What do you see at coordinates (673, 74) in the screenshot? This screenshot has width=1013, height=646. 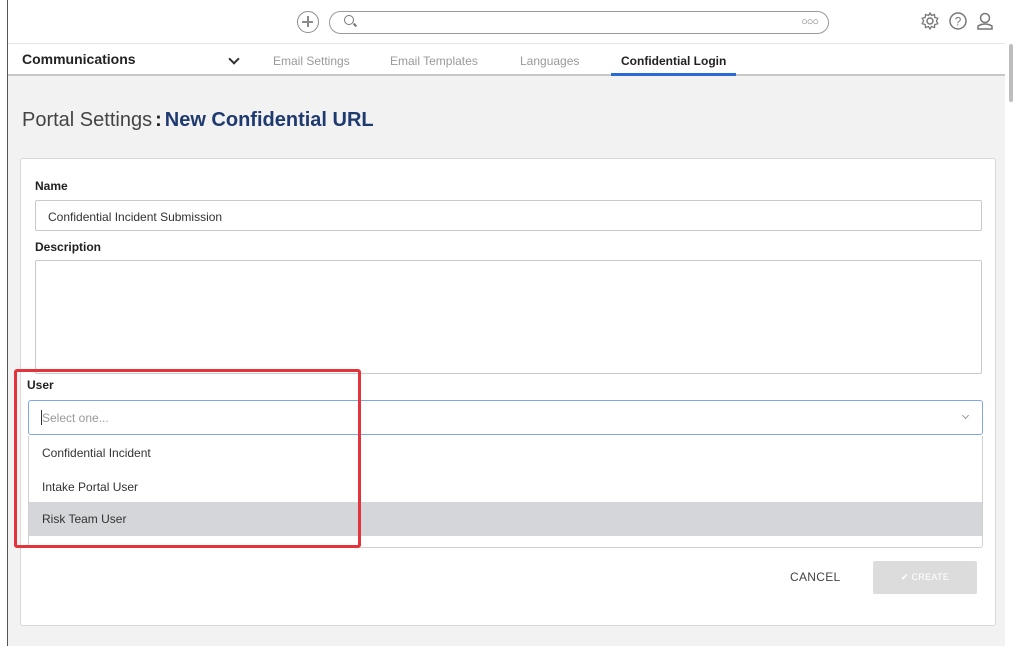 I see `active-tab-indicator` at bounding box center [673, 74].